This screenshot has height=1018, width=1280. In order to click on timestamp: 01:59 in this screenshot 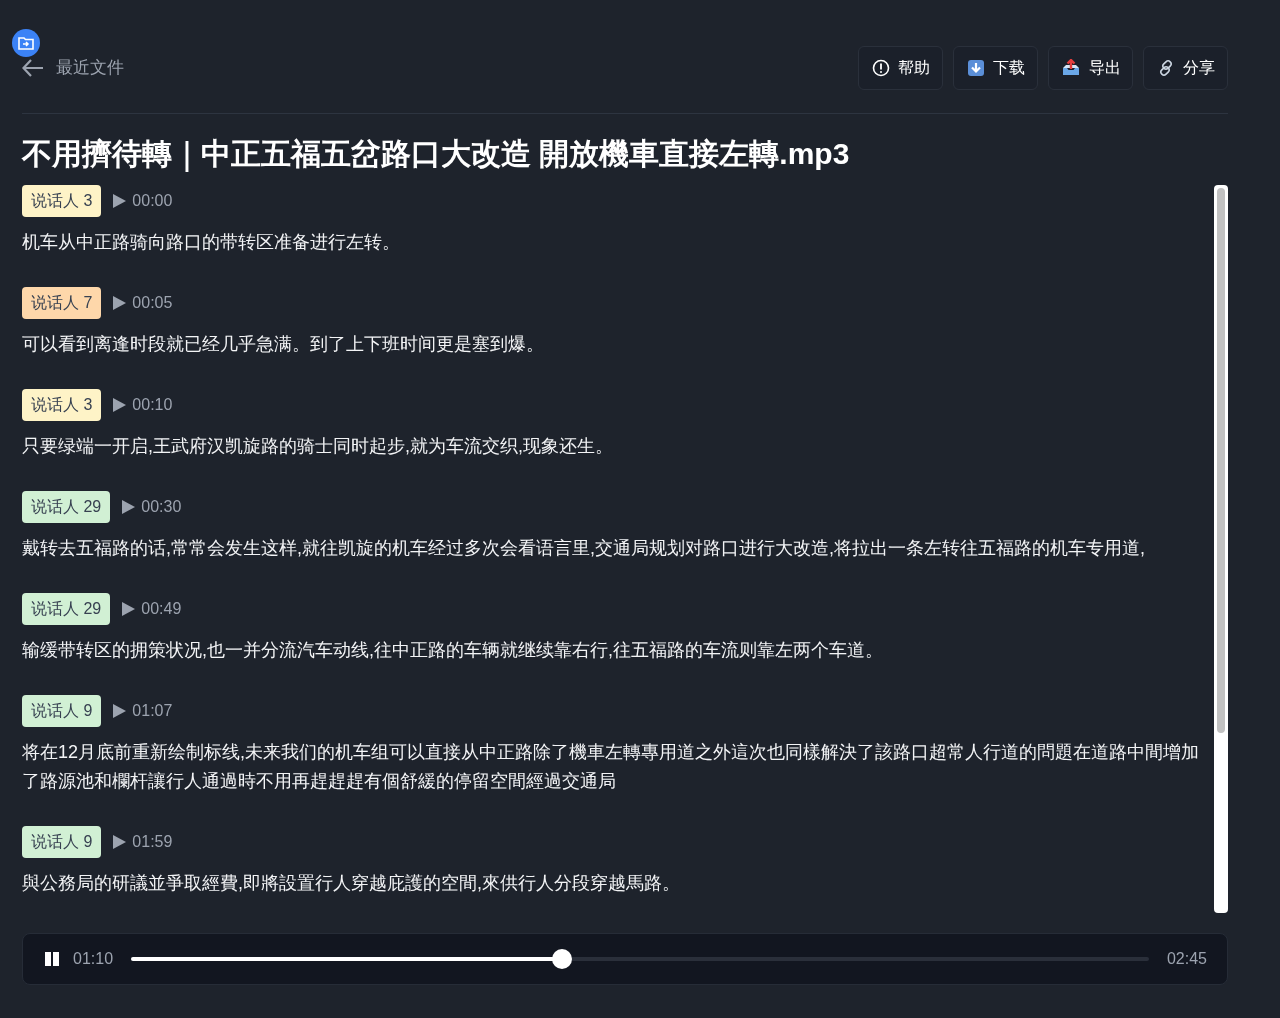, I will do `click(152, 842)`.